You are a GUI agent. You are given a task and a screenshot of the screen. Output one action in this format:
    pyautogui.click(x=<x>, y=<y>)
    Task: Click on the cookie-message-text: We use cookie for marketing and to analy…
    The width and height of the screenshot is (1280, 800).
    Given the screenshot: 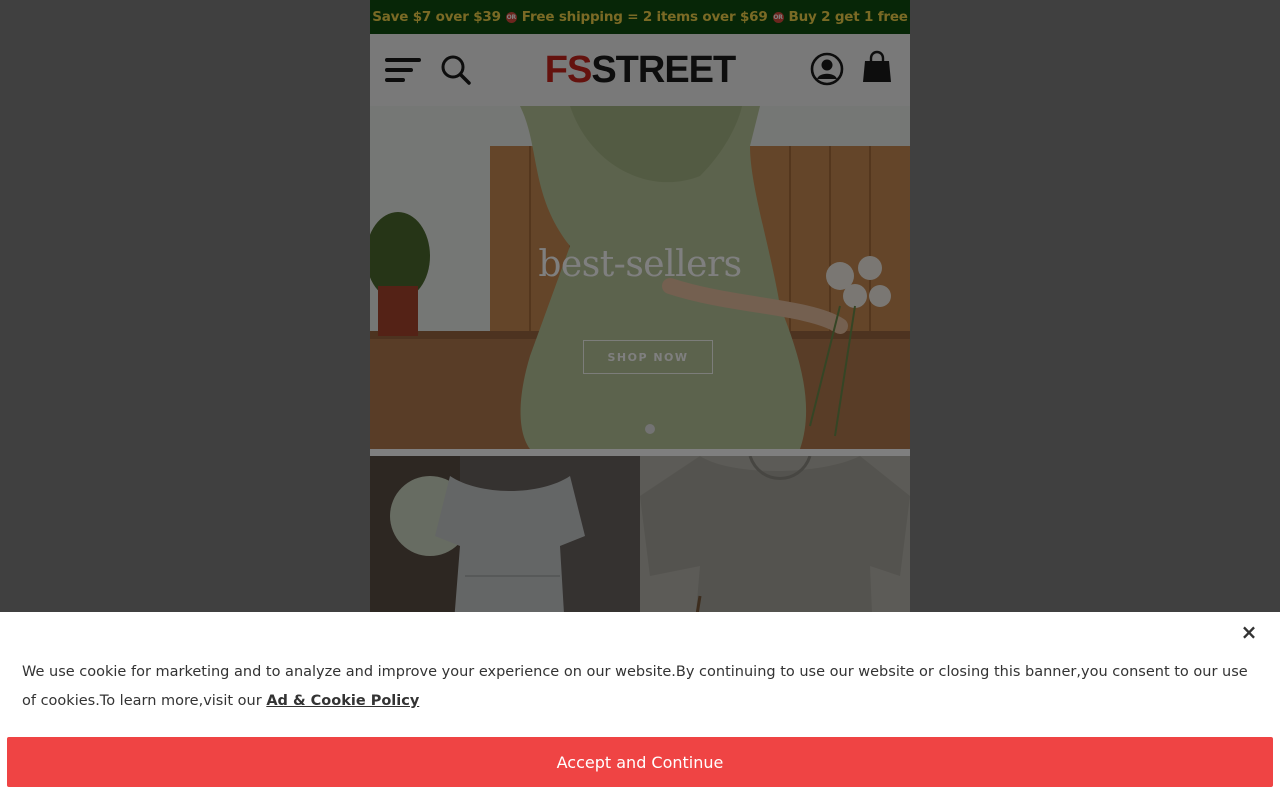 What is the action you would take?
    pyautogui.click(x=635, y=686)
    